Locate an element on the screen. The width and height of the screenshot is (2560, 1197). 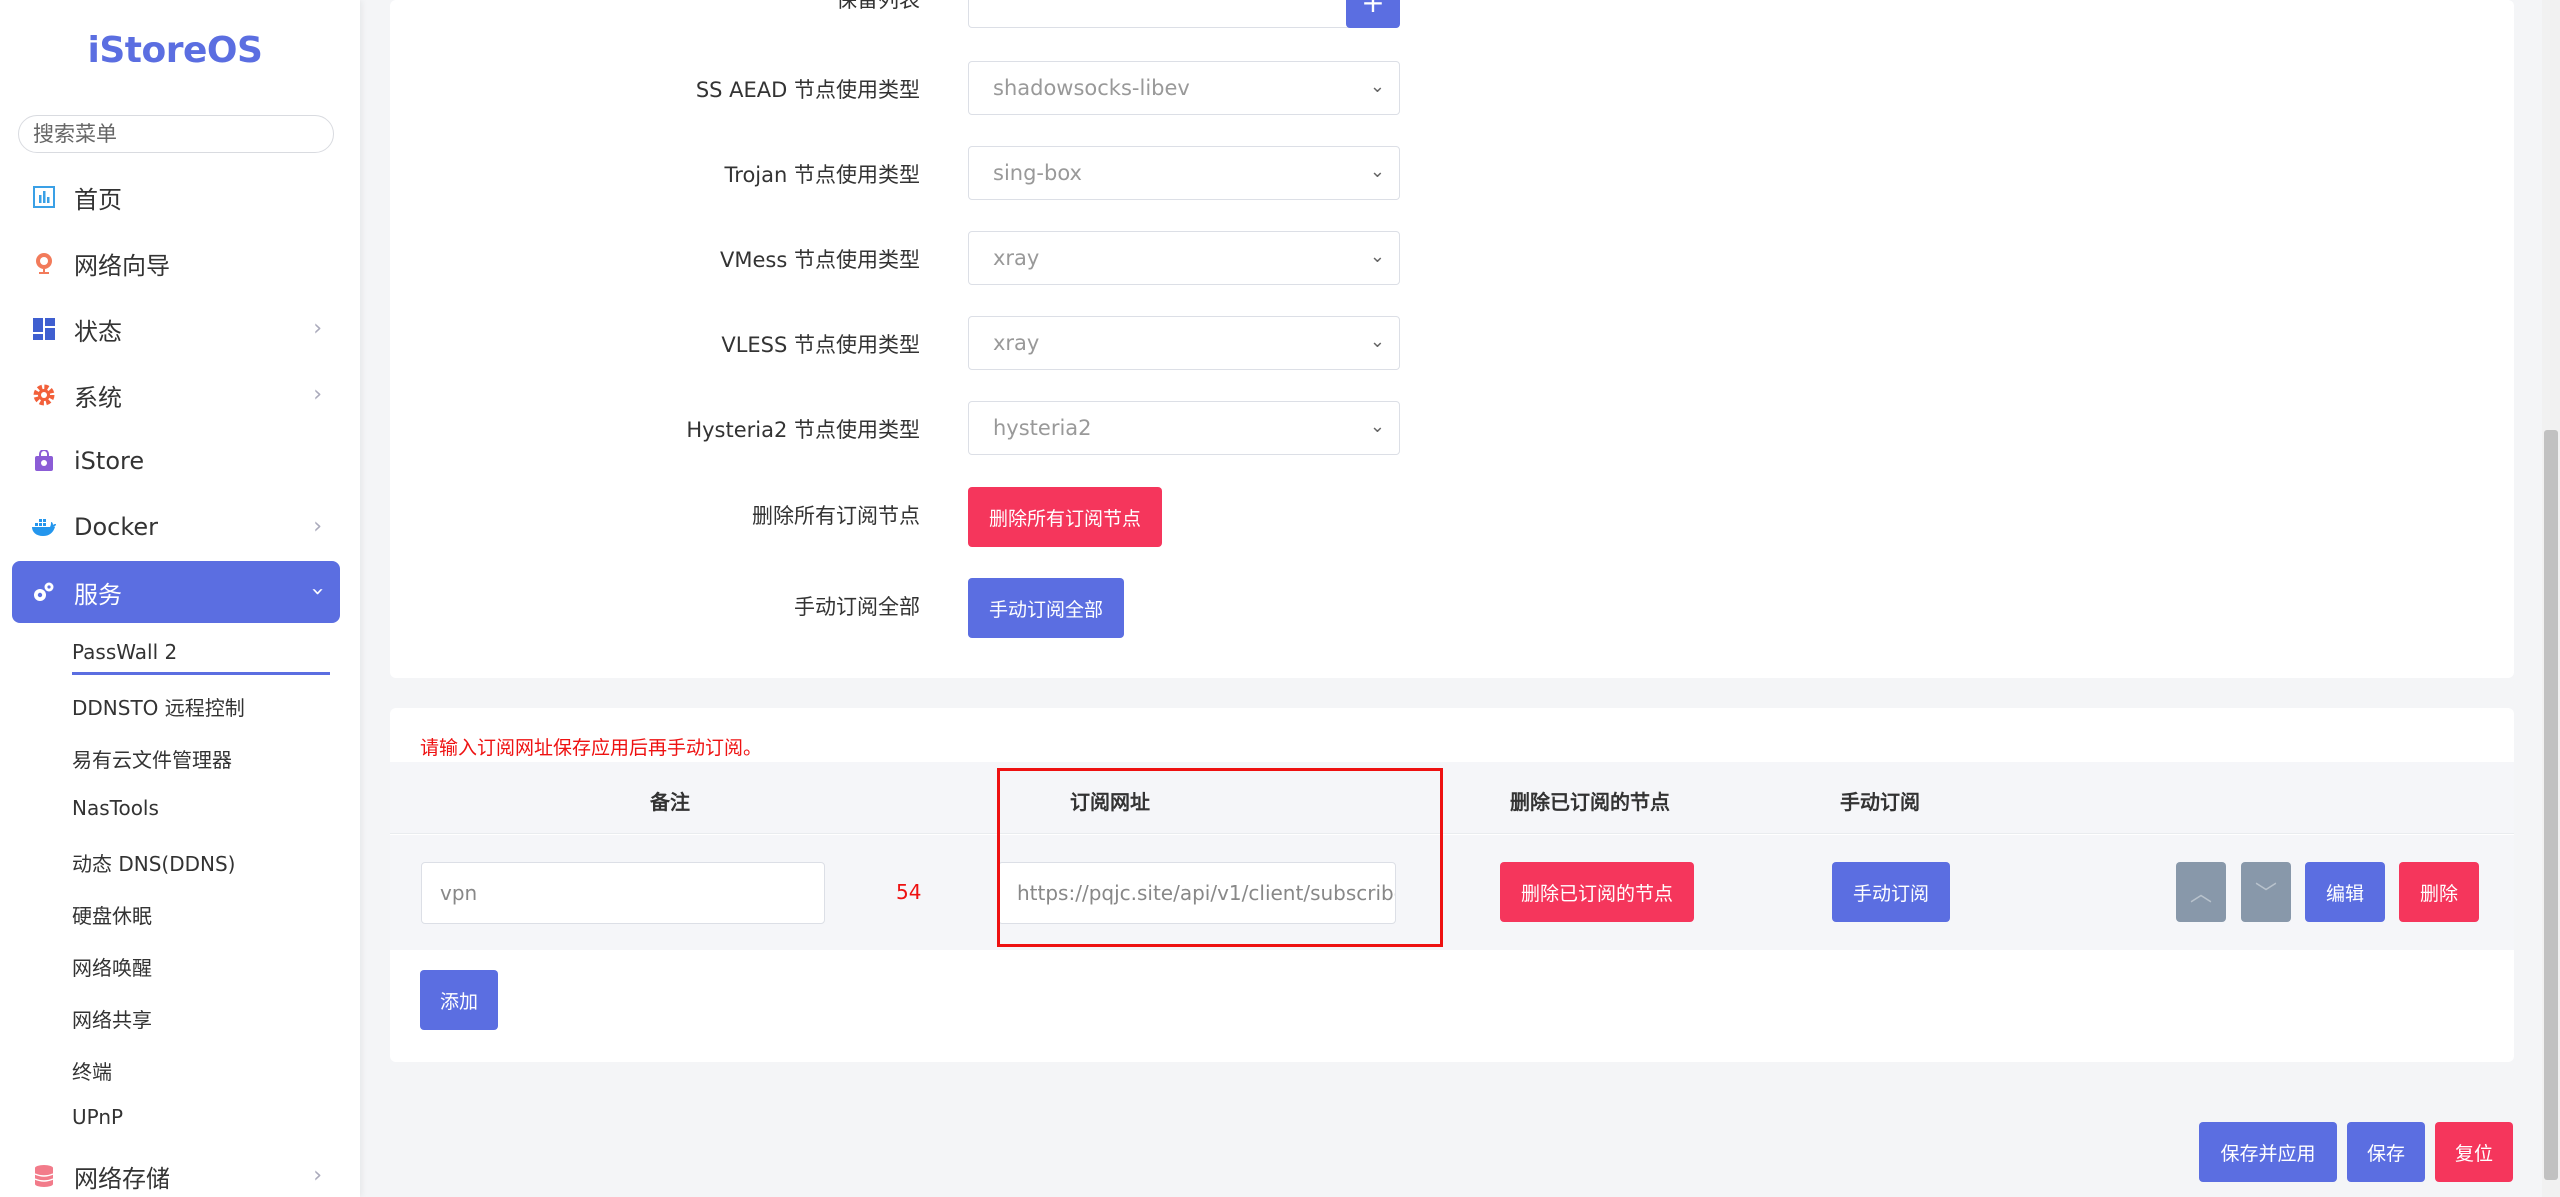
gears-icon is located at coordinates (44, 592).